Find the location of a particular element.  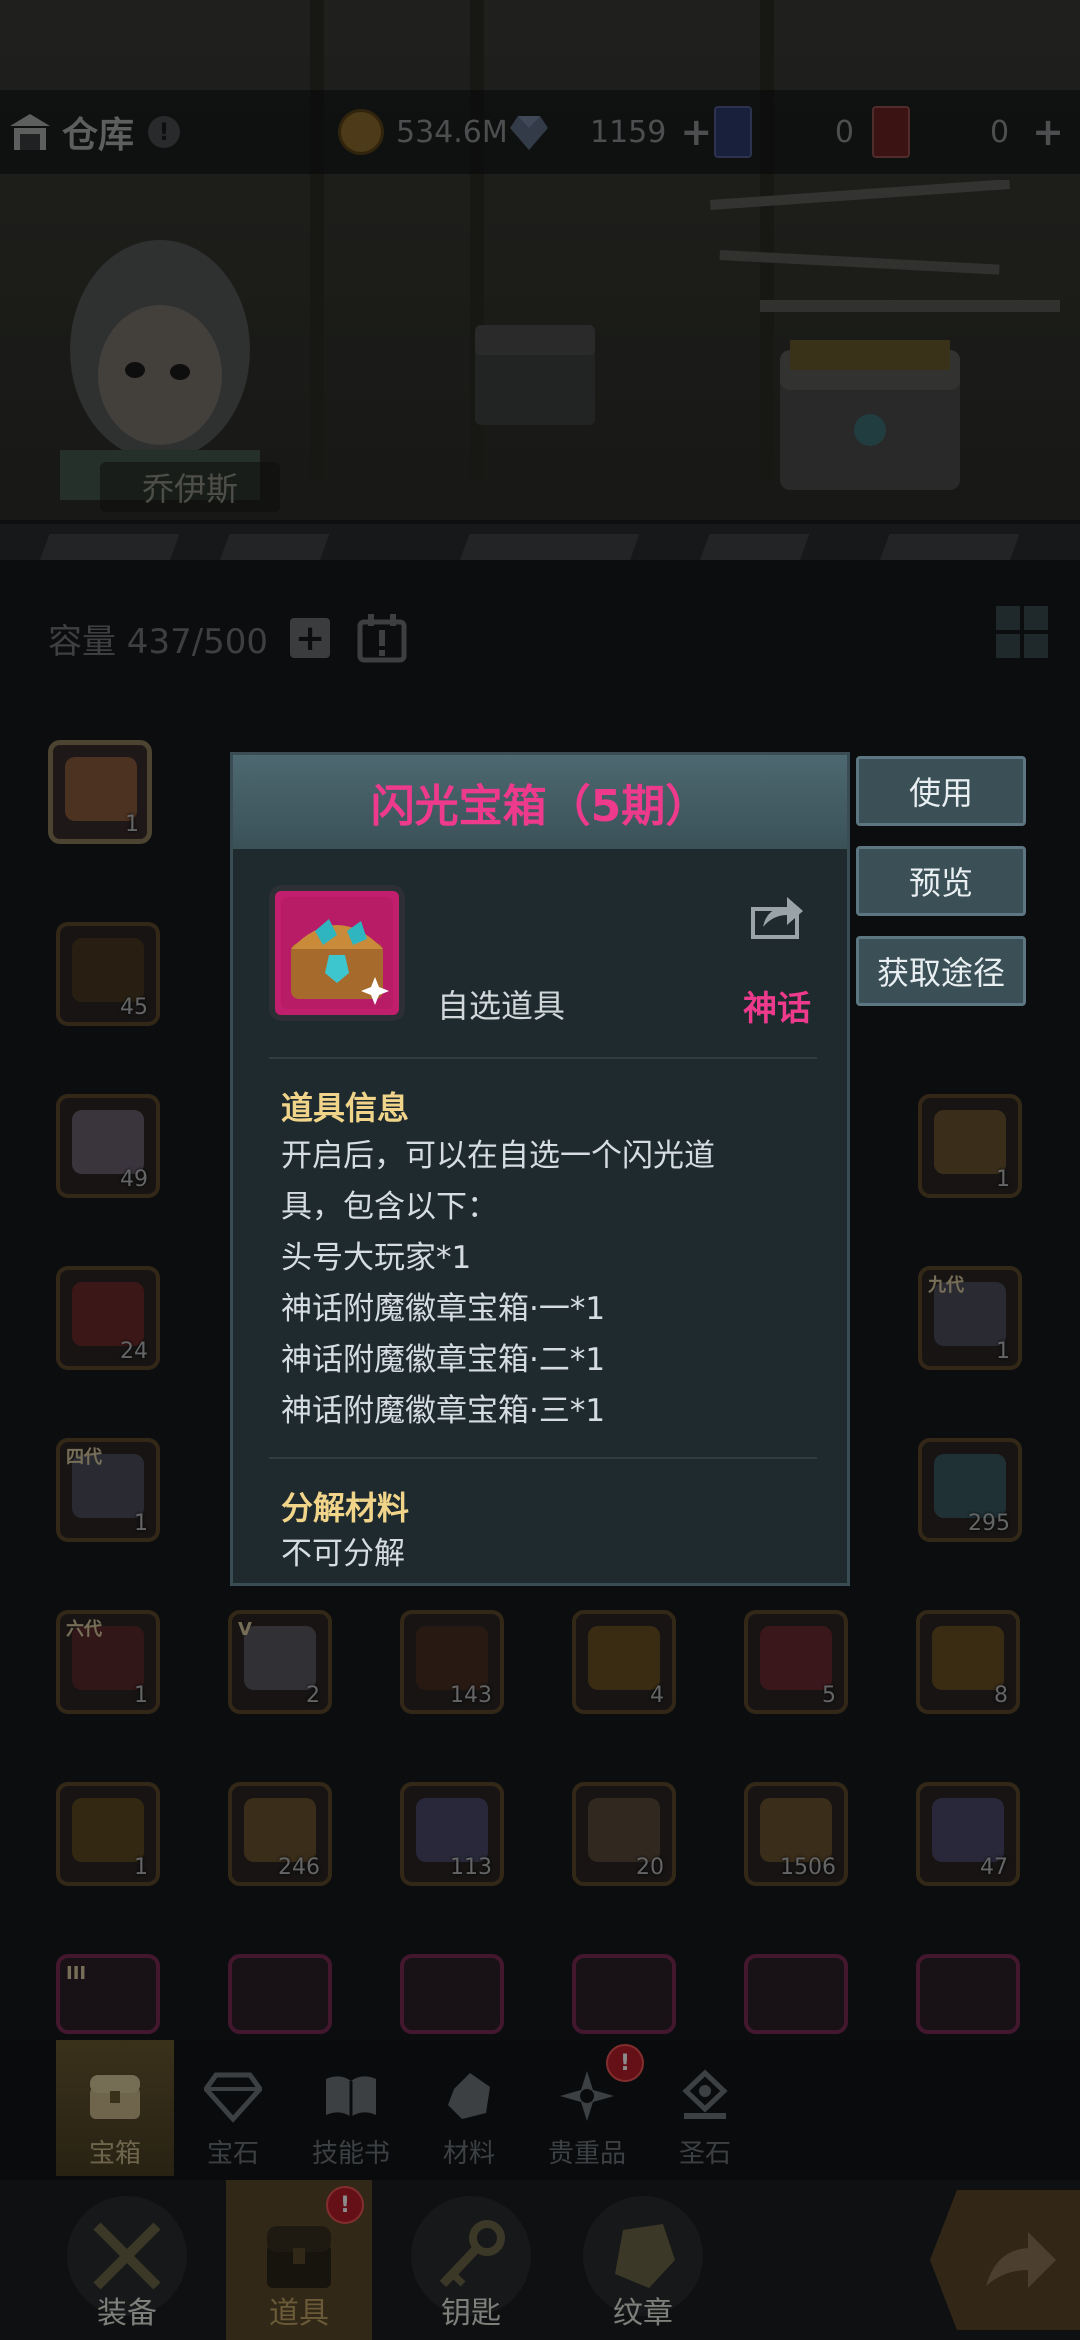

nav-label: 装备 is located at coordinates (127, 2313).